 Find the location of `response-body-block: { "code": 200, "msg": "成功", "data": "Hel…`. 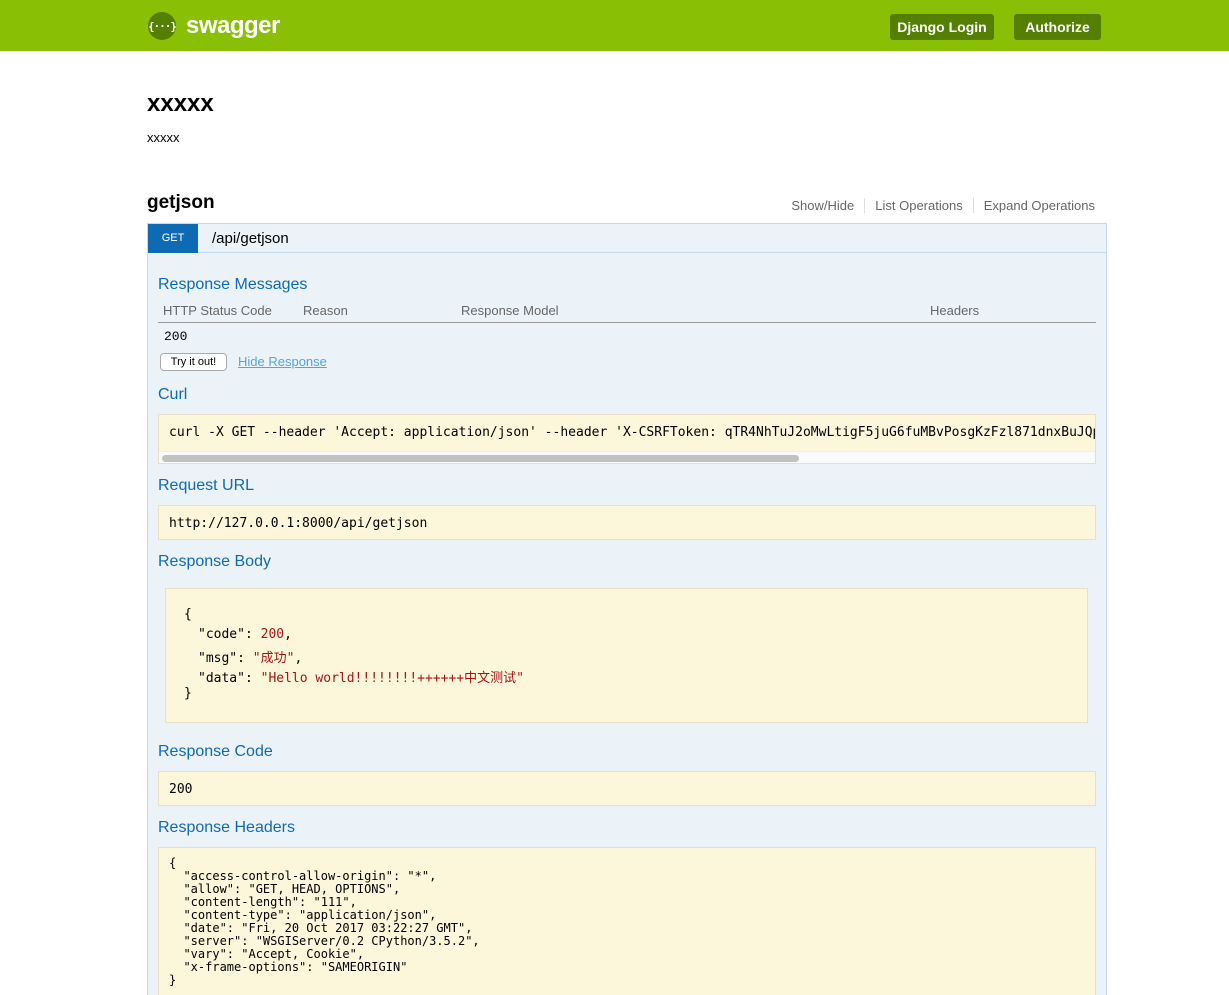

response-body-block: { "code": 200, "msg": "成功", "data": "Hel… is located at coordinates (626, 655).